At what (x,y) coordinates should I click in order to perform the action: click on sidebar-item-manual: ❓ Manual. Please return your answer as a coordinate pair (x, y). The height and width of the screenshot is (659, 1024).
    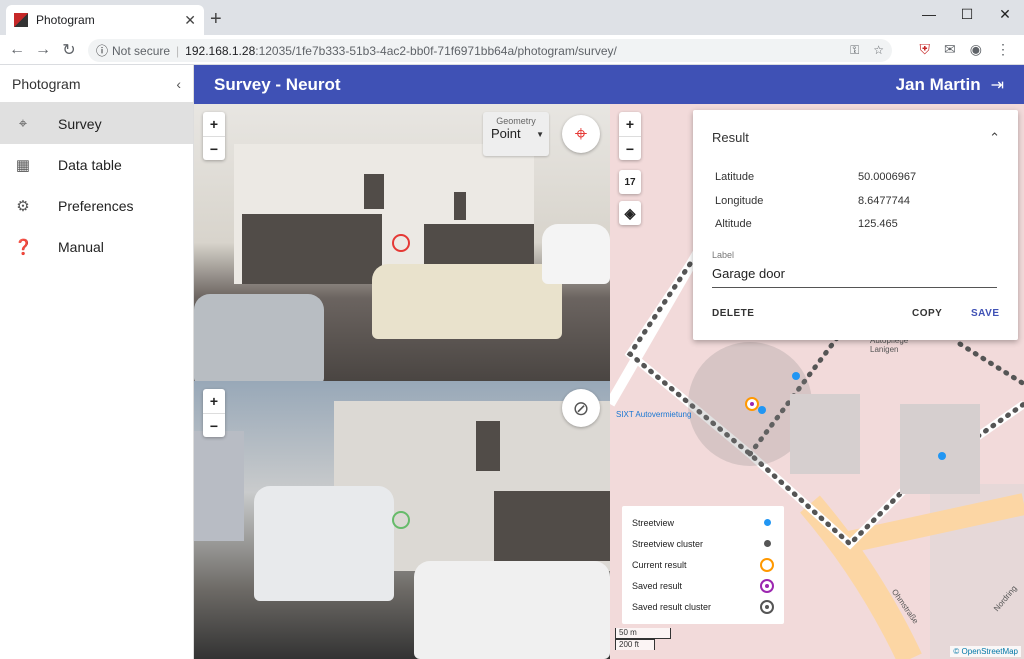
    Looking at the image, I should click on (96, 246).